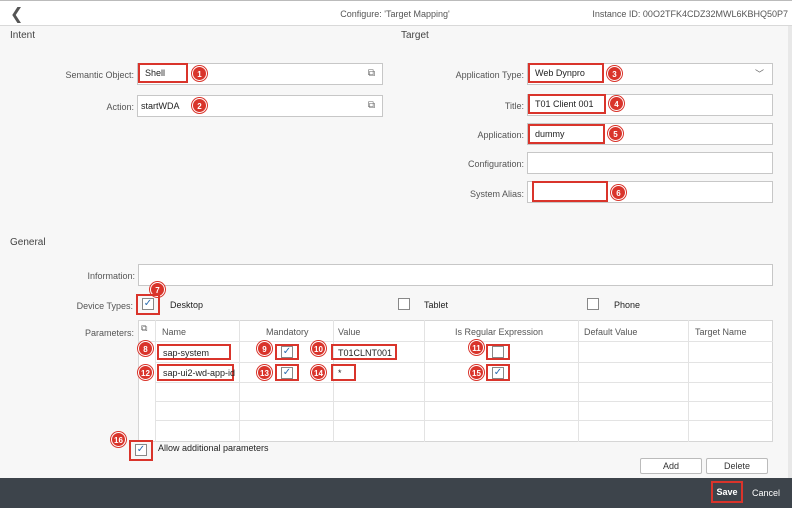 This screenshot has height=508, width=792. Describe the element at coordinates (187, 305) in the screenshot. I see `desktop-label: Desktop` at that location.